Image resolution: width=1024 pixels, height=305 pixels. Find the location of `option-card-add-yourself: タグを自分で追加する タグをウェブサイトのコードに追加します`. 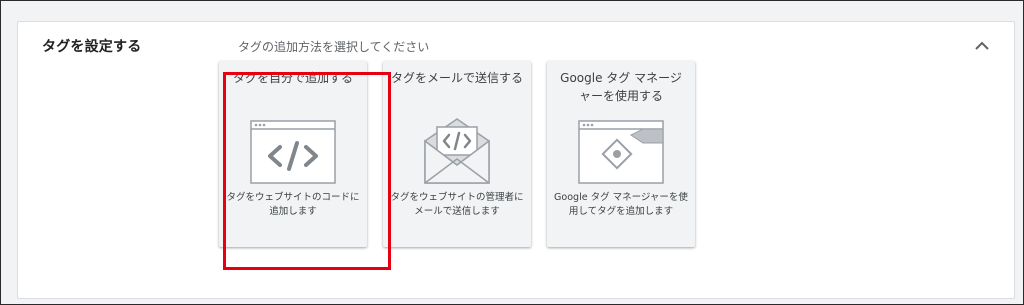

option-card-add-yourself: タグを自分で追加する タグをウェブサイトのコードに追加します is located at coordinates (293, 154).